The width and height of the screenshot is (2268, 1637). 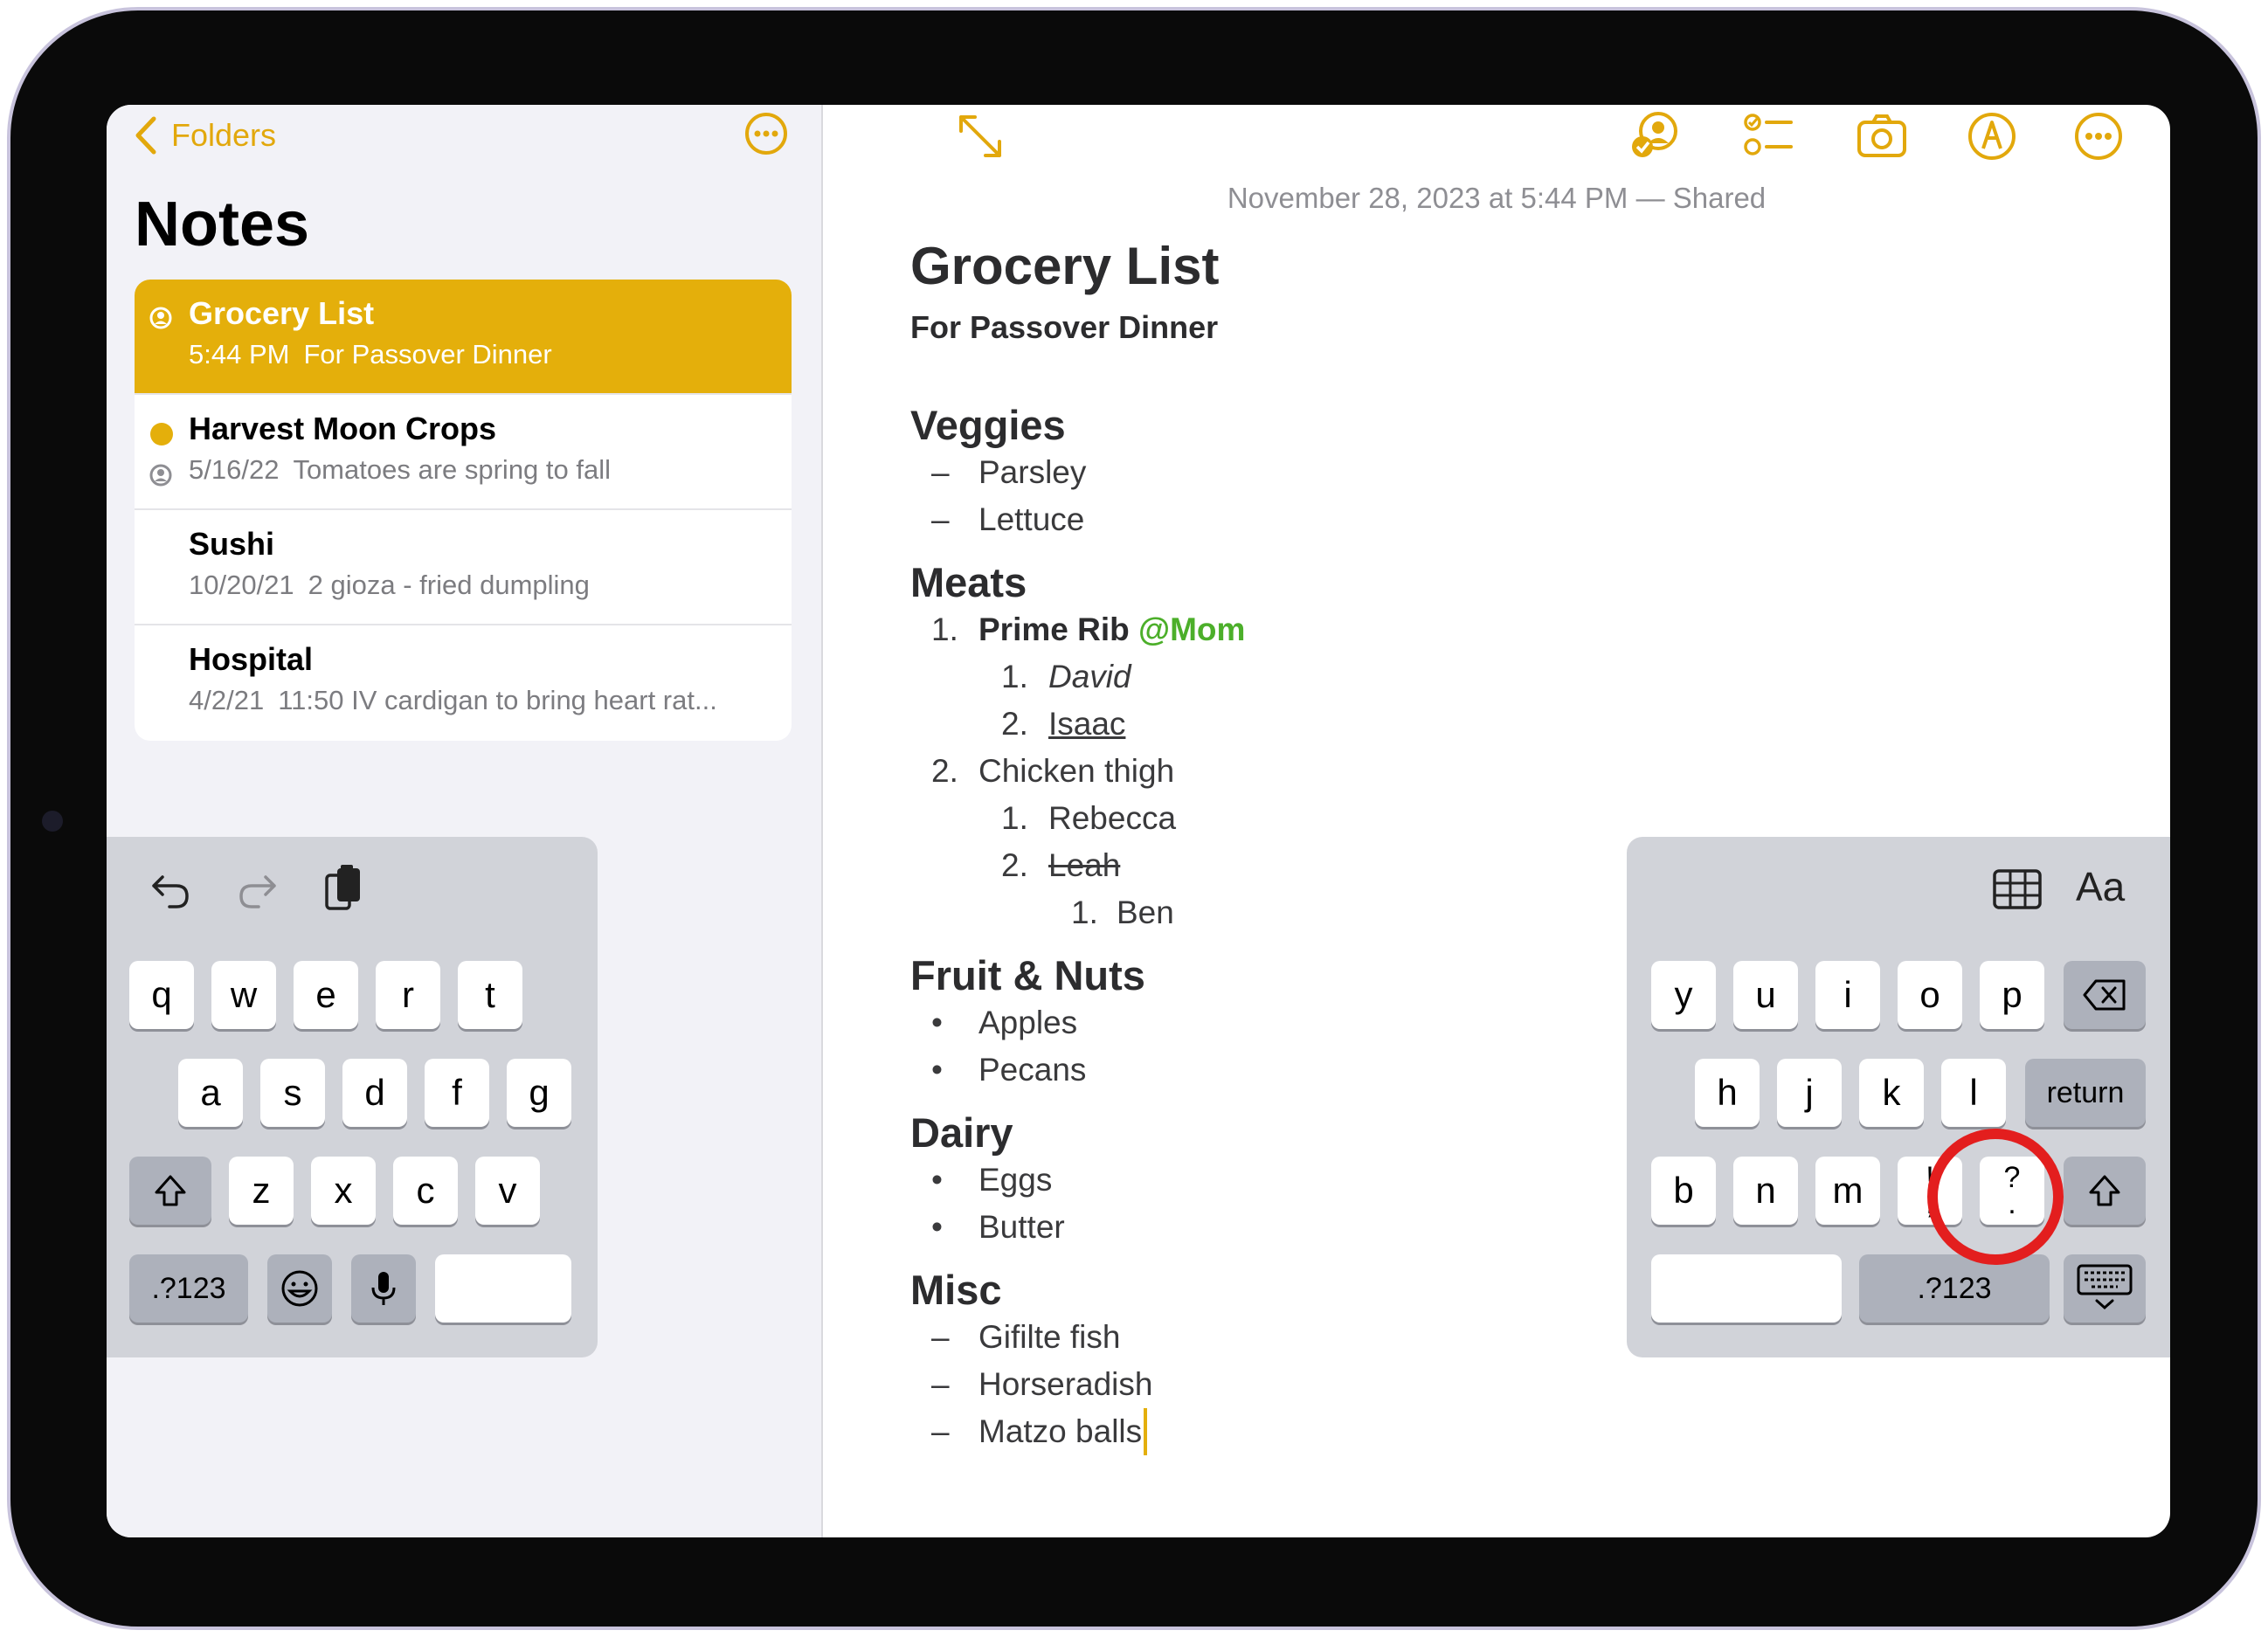 I want to click on list-item: 1. David, so click(x=1066, y=676).